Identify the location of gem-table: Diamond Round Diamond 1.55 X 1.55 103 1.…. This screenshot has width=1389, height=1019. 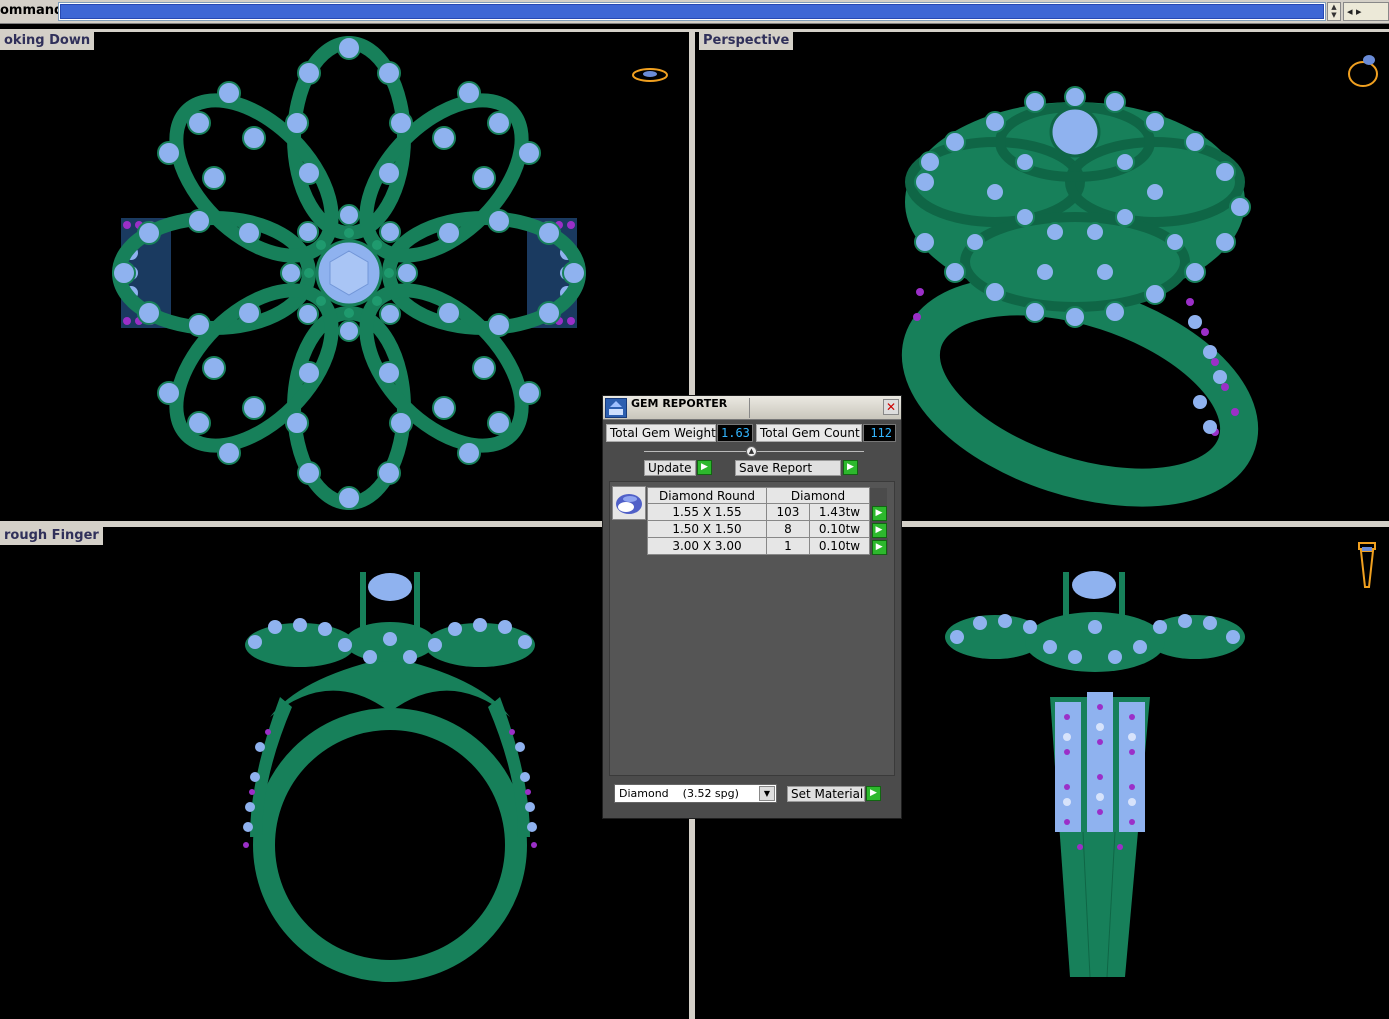
(767, 521).